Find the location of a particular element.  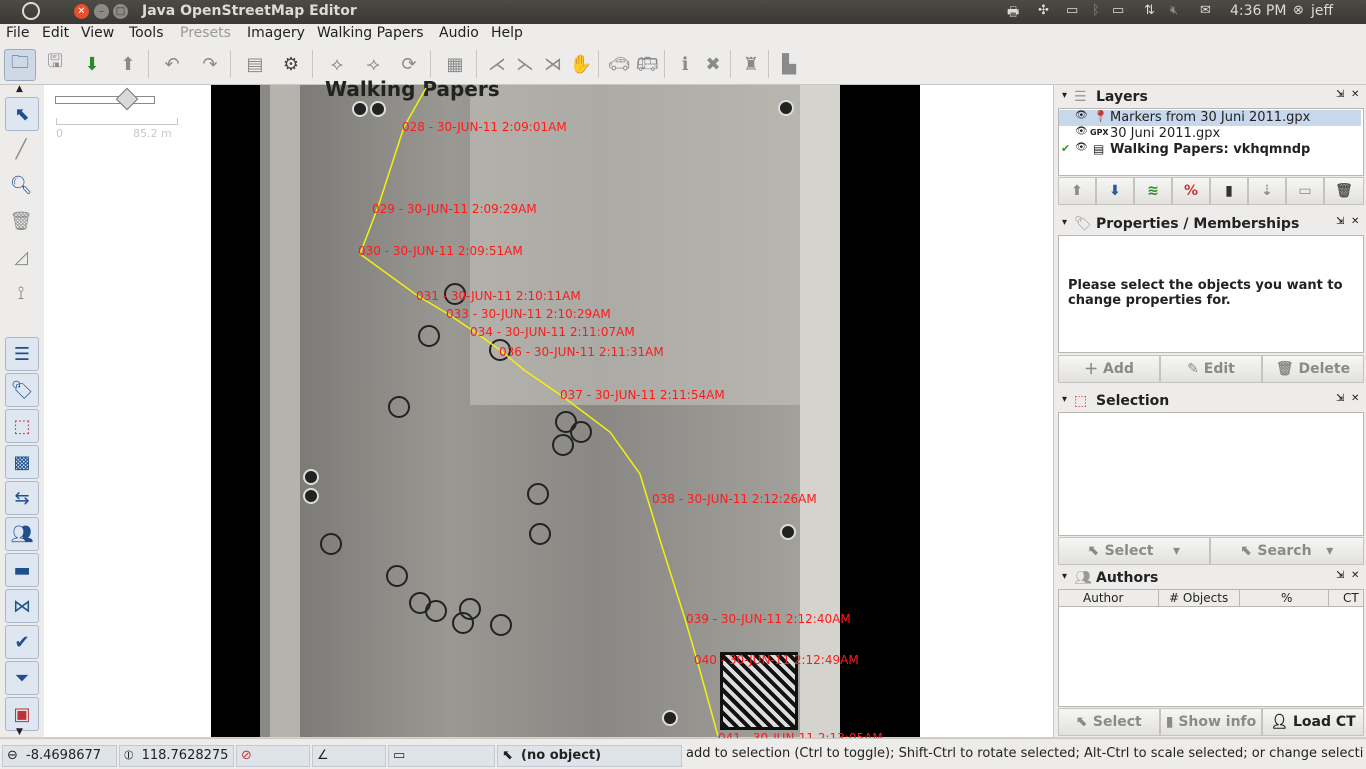

selection-list is located at coordinates (1211, 474).